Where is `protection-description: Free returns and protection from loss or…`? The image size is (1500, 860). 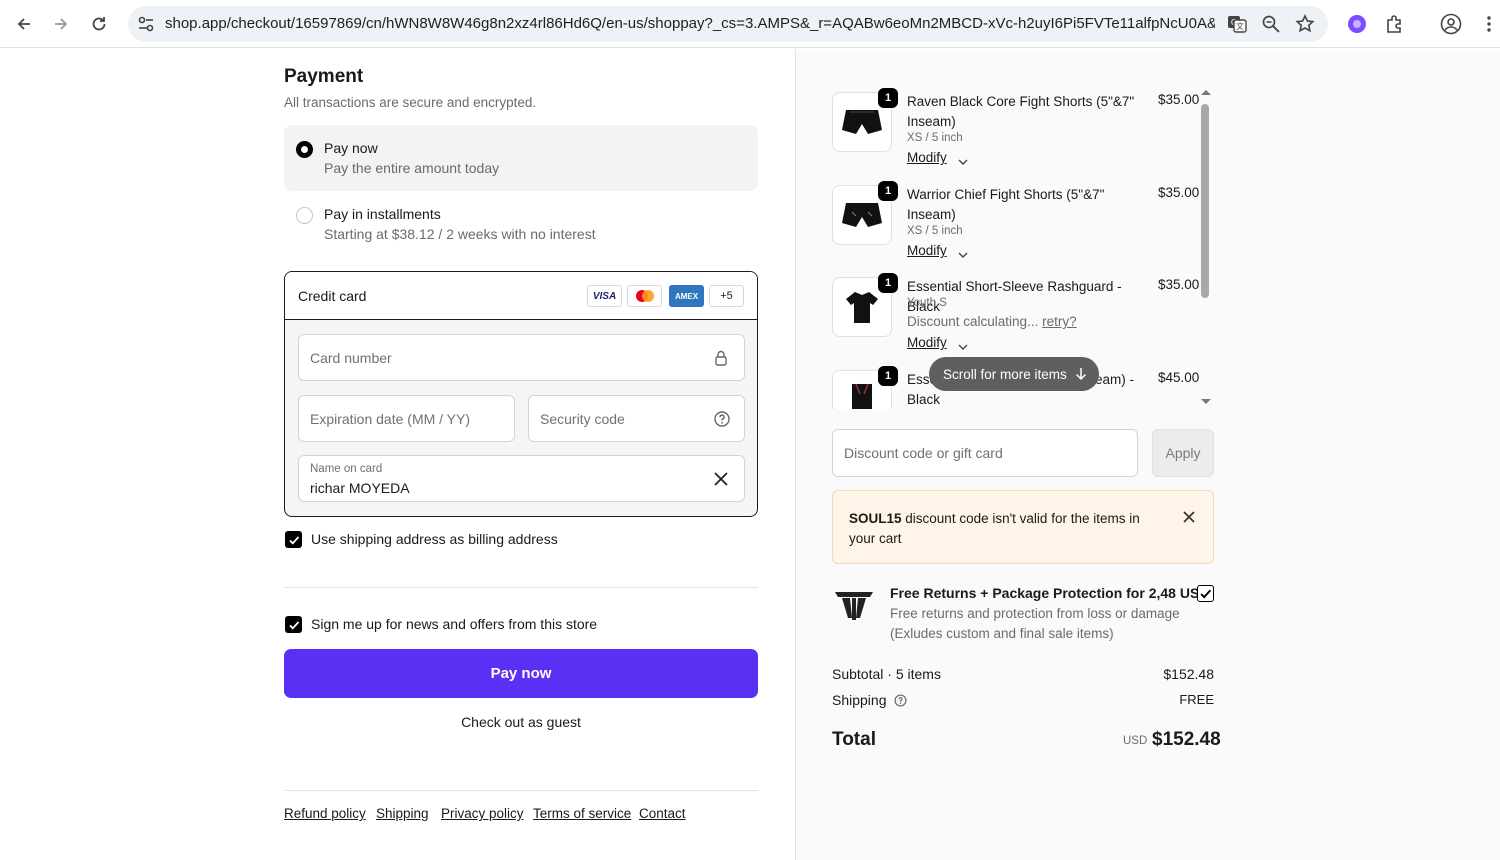
protection-description: Free returns and protection from loss or… is located at coordinates (1035, 623).